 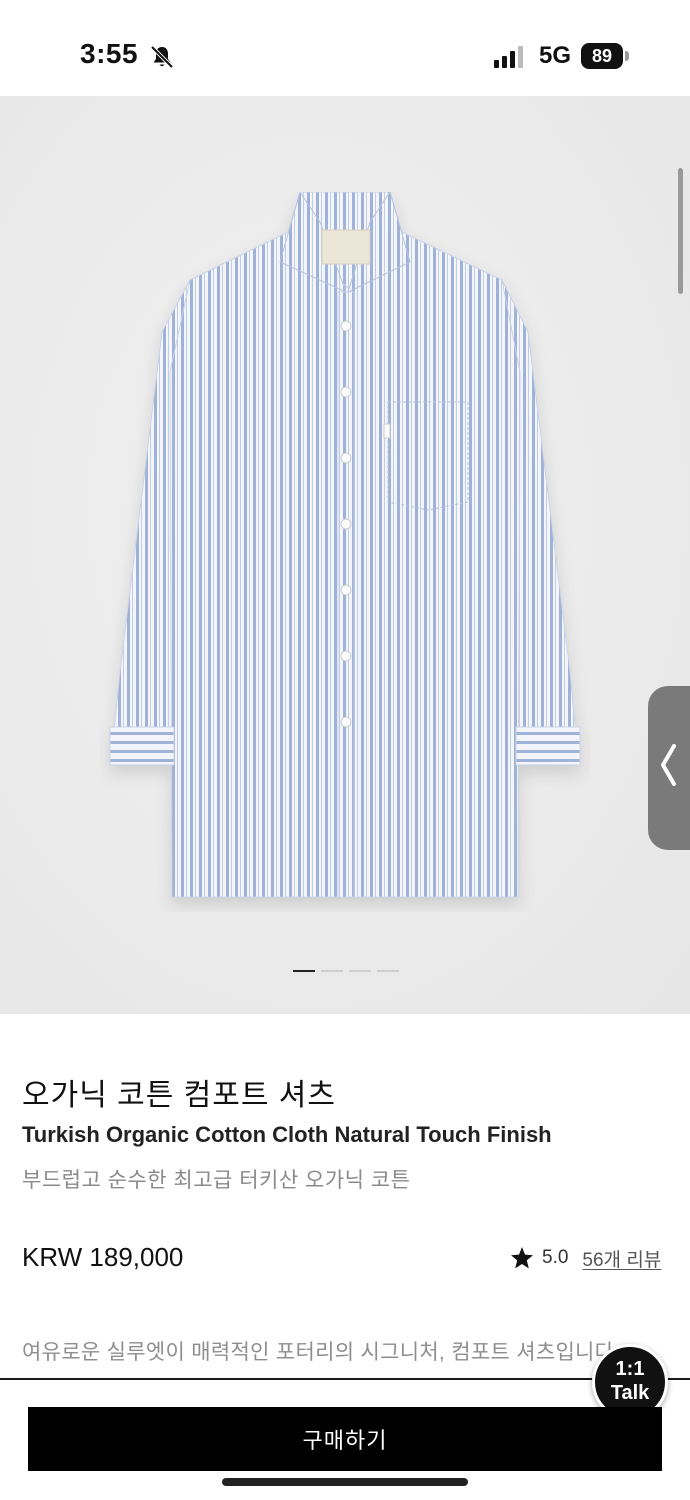 I want to click on rating: 5.0 56개 리뷰, so click(x=585, y=1258).